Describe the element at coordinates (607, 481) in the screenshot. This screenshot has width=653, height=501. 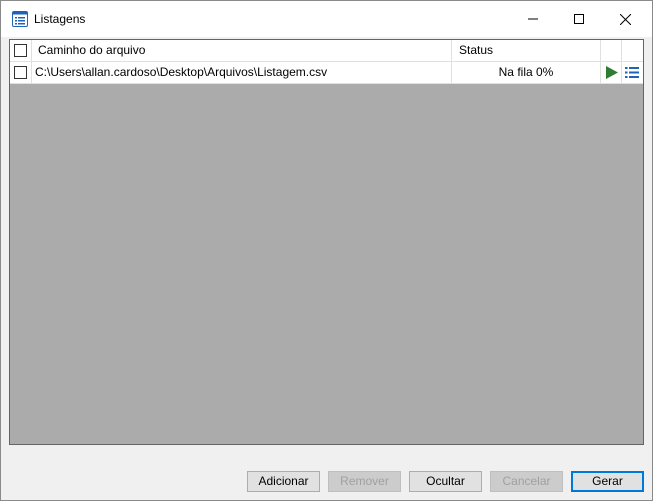
I see `generate-button: Gerar` at that location.